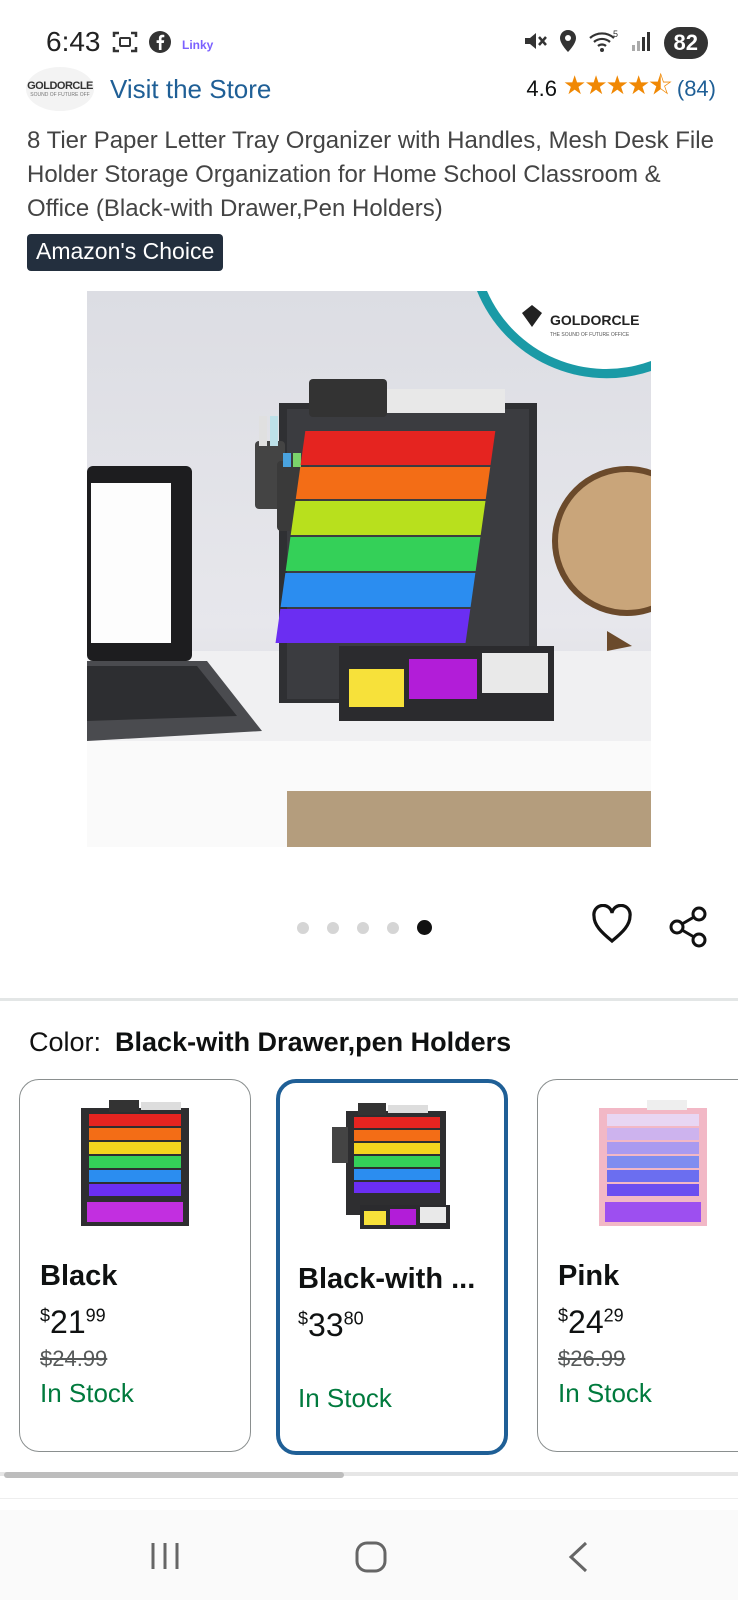  Describe the element at coordinates (198, 44) in the screenshot. I see `linky-badge: Linky` at that location.